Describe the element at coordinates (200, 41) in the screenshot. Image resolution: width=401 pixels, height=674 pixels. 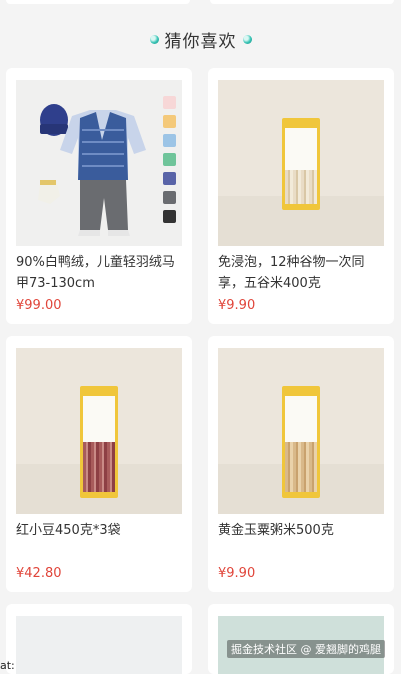
I see `section-title: 猜你喜欢` at that location.